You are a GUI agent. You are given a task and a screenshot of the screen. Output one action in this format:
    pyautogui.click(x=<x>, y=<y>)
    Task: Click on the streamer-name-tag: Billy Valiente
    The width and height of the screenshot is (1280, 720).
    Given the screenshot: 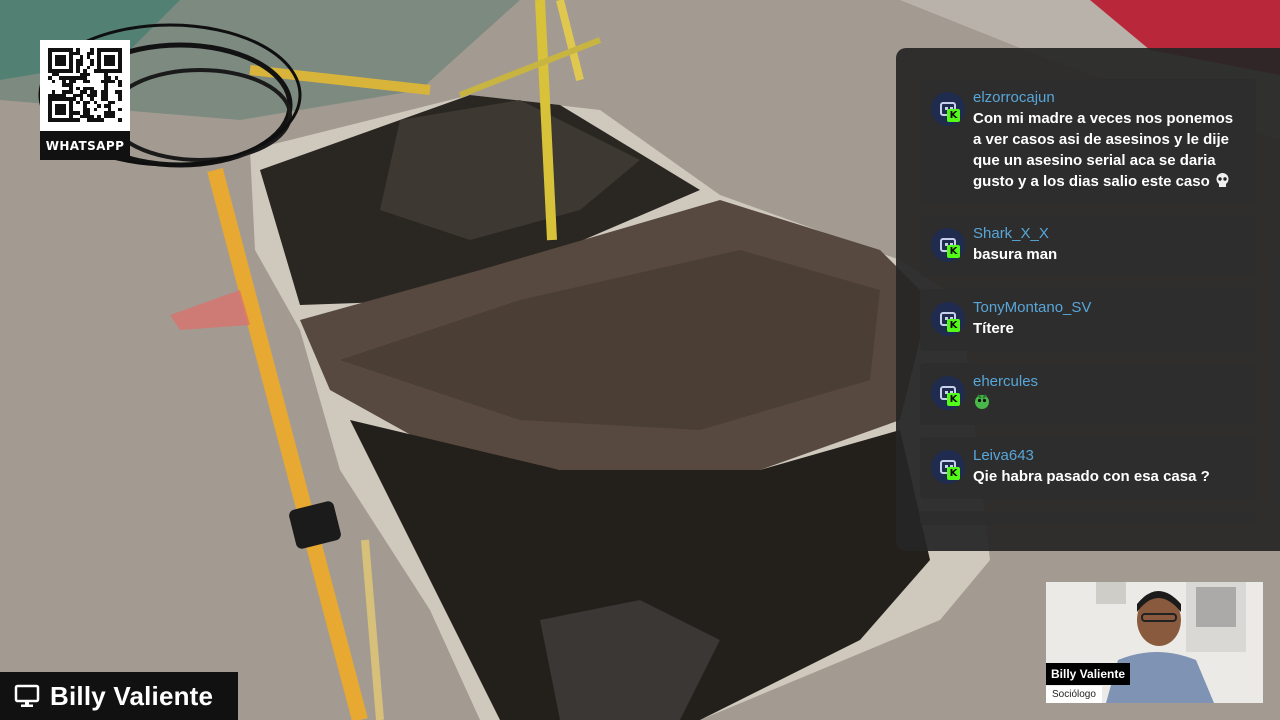 What is the action you would take?
    pyautogui.click(x=119, y=696)
    